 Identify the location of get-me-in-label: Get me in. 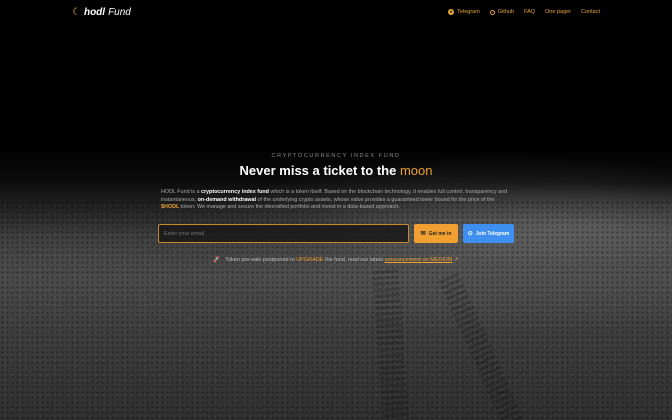
(440, 233).